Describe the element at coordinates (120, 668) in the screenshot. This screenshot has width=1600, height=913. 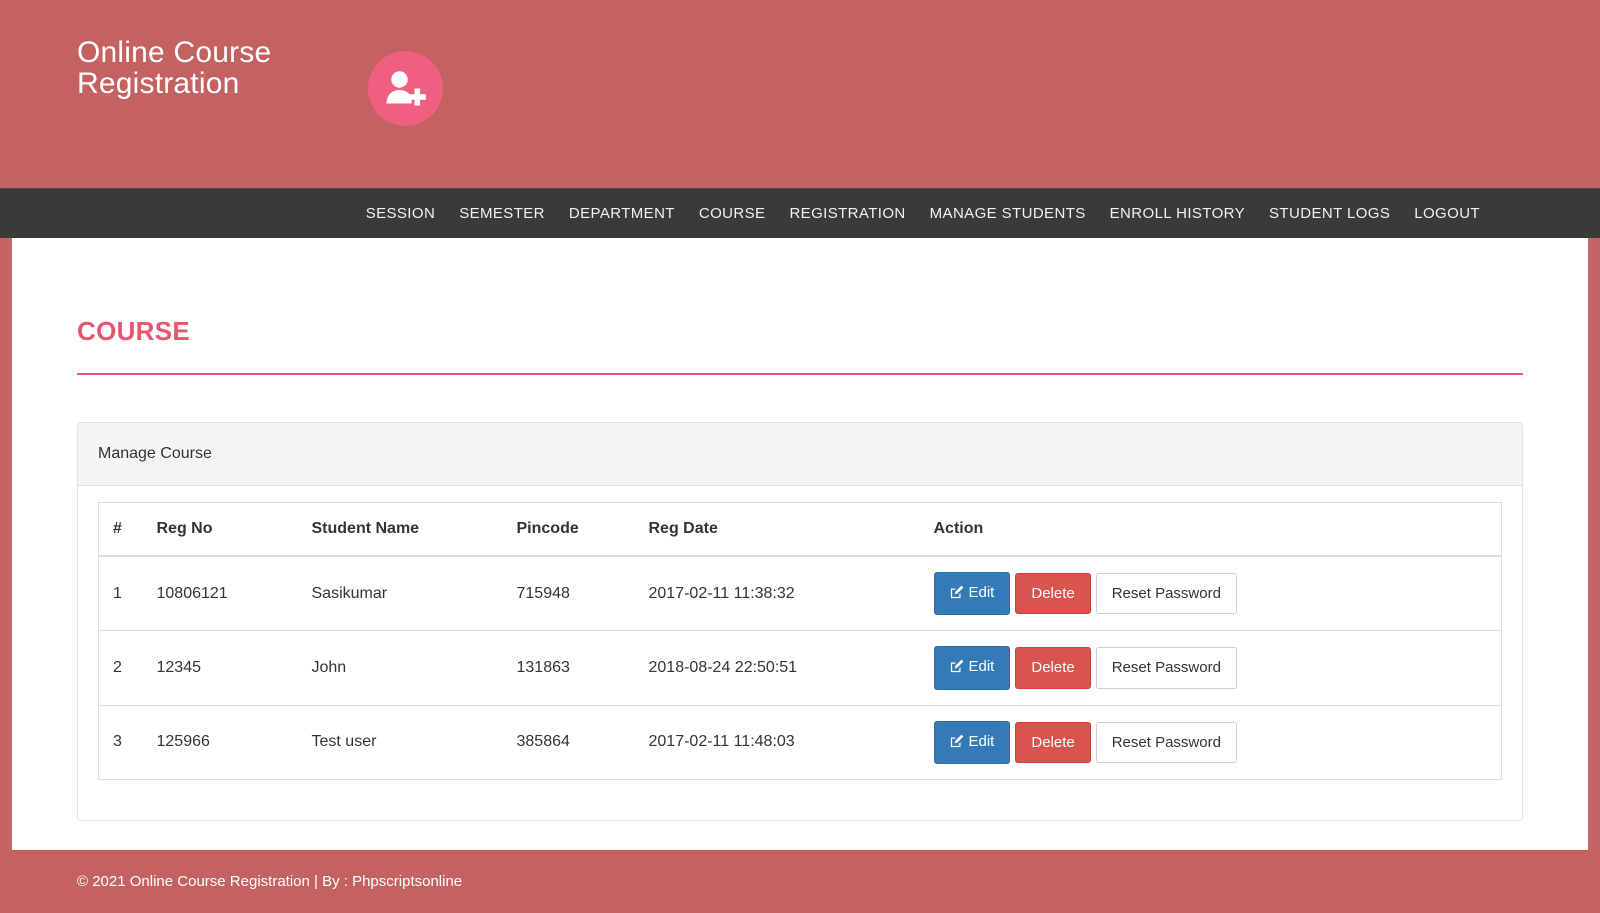
I see `cell-index: 2` at that location.